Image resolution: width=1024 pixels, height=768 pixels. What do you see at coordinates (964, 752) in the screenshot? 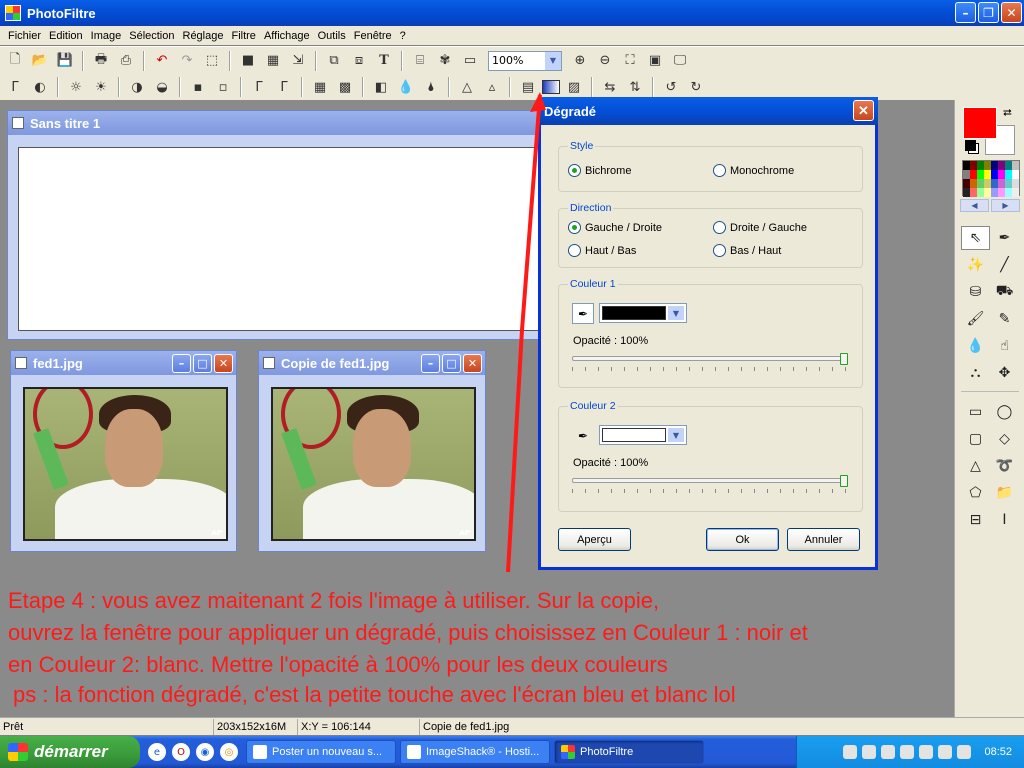
I see `signal-icon` at bounding box center [964, 752].